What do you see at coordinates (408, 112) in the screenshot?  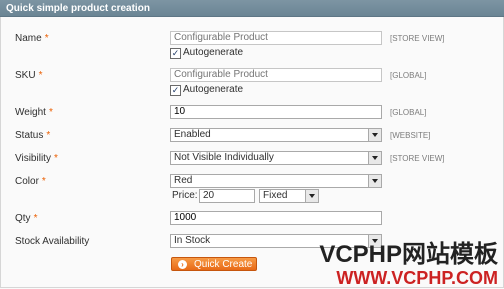 I see `weight-scope: [GLOBAL]` at bounding box center [408, 112].